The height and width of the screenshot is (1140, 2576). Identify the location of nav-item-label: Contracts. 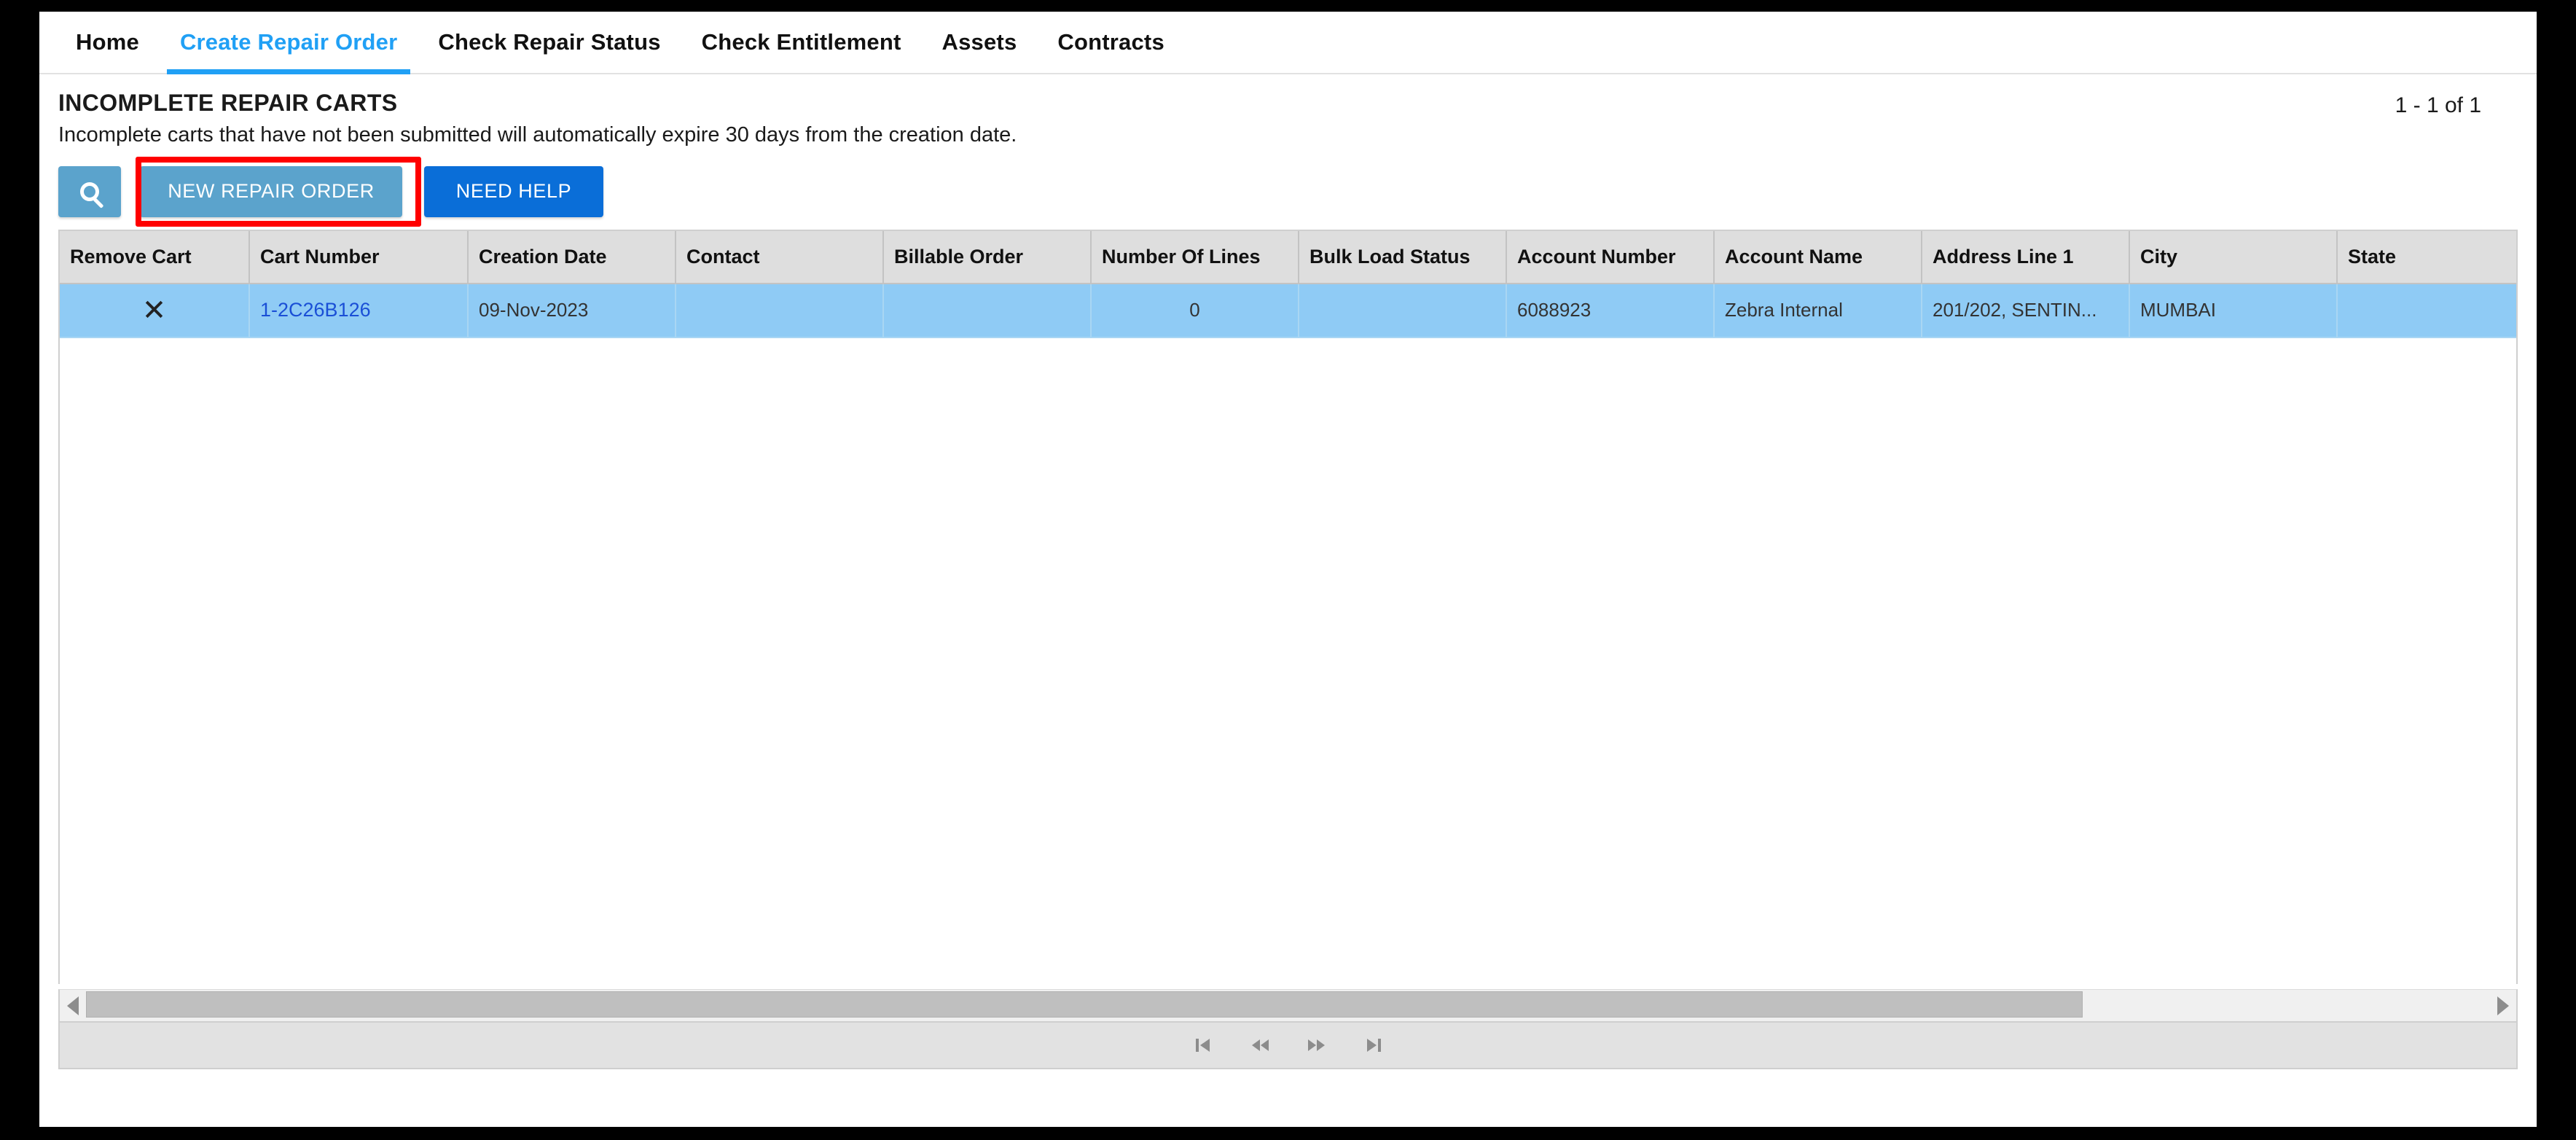
(1110, 42).